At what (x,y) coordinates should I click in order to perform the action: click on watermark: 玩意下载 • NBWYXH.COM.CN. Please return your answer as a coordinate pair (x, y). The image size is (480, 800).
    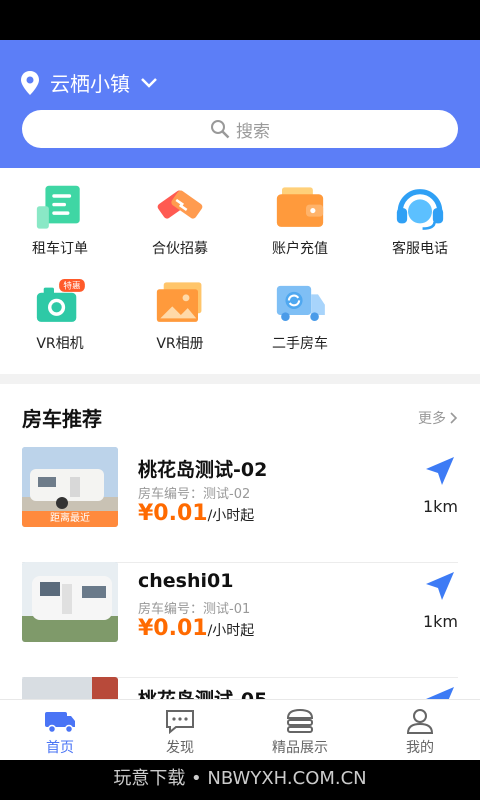
    Looking at the image, I should click on (240, 780).